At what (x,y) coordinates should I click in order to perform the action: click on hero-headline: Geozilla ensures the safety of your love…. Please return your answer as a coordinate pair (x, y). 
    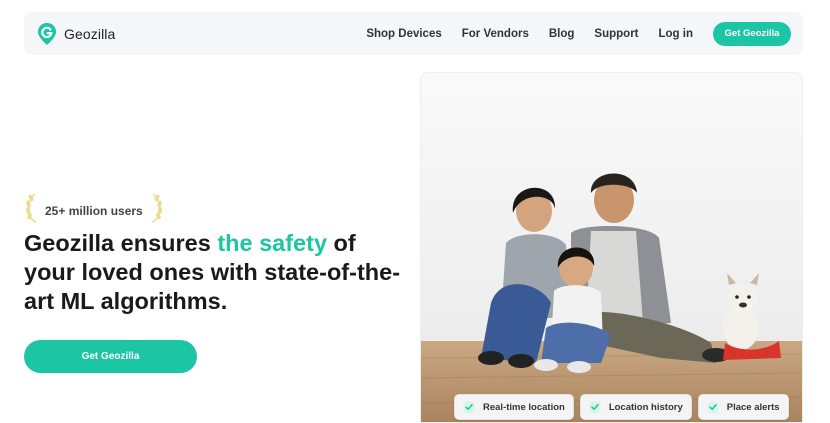
    Looking at the image, I should click on (214, 272).